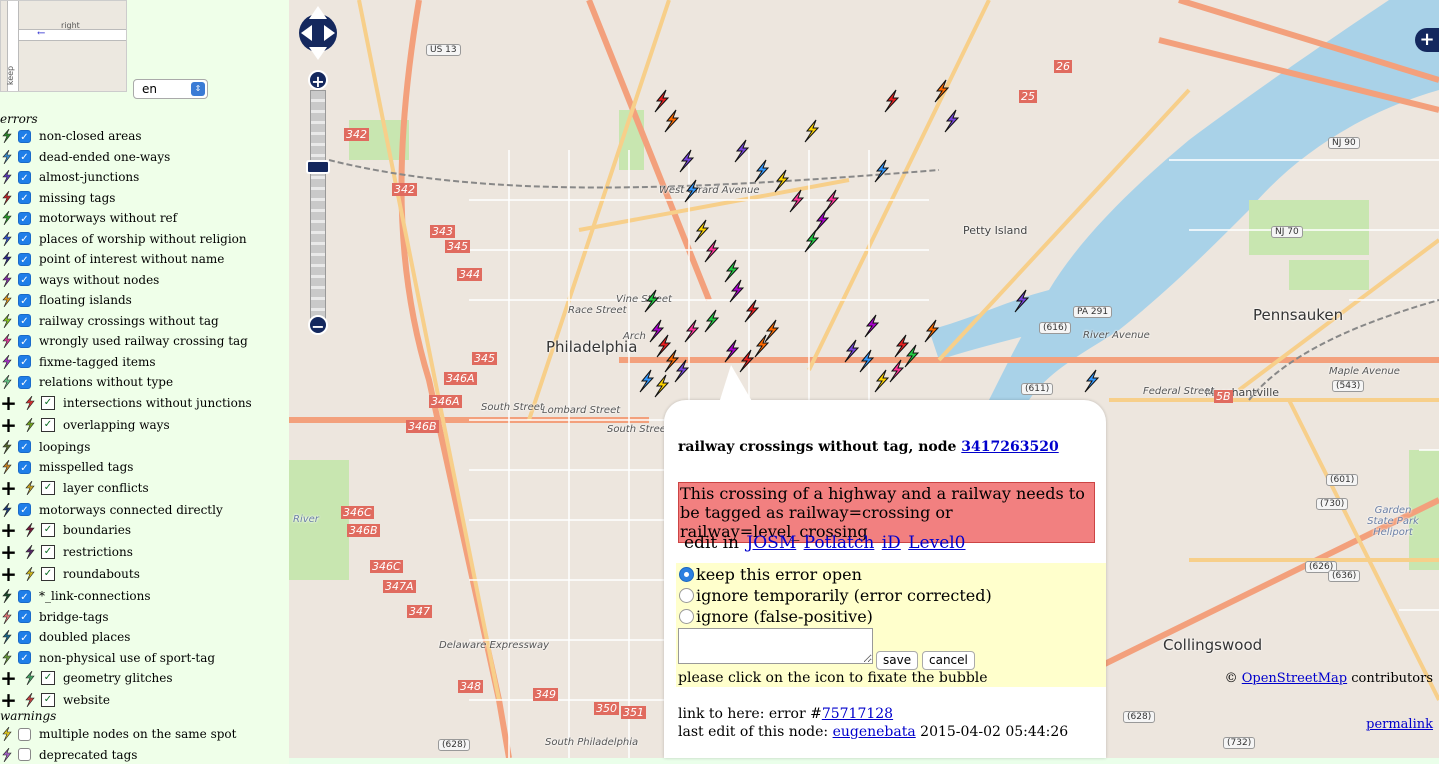 The image size is (1439, 764). I want to click on error-type-almost-junctions: ✓ almost-junctions, so click(69, 177).